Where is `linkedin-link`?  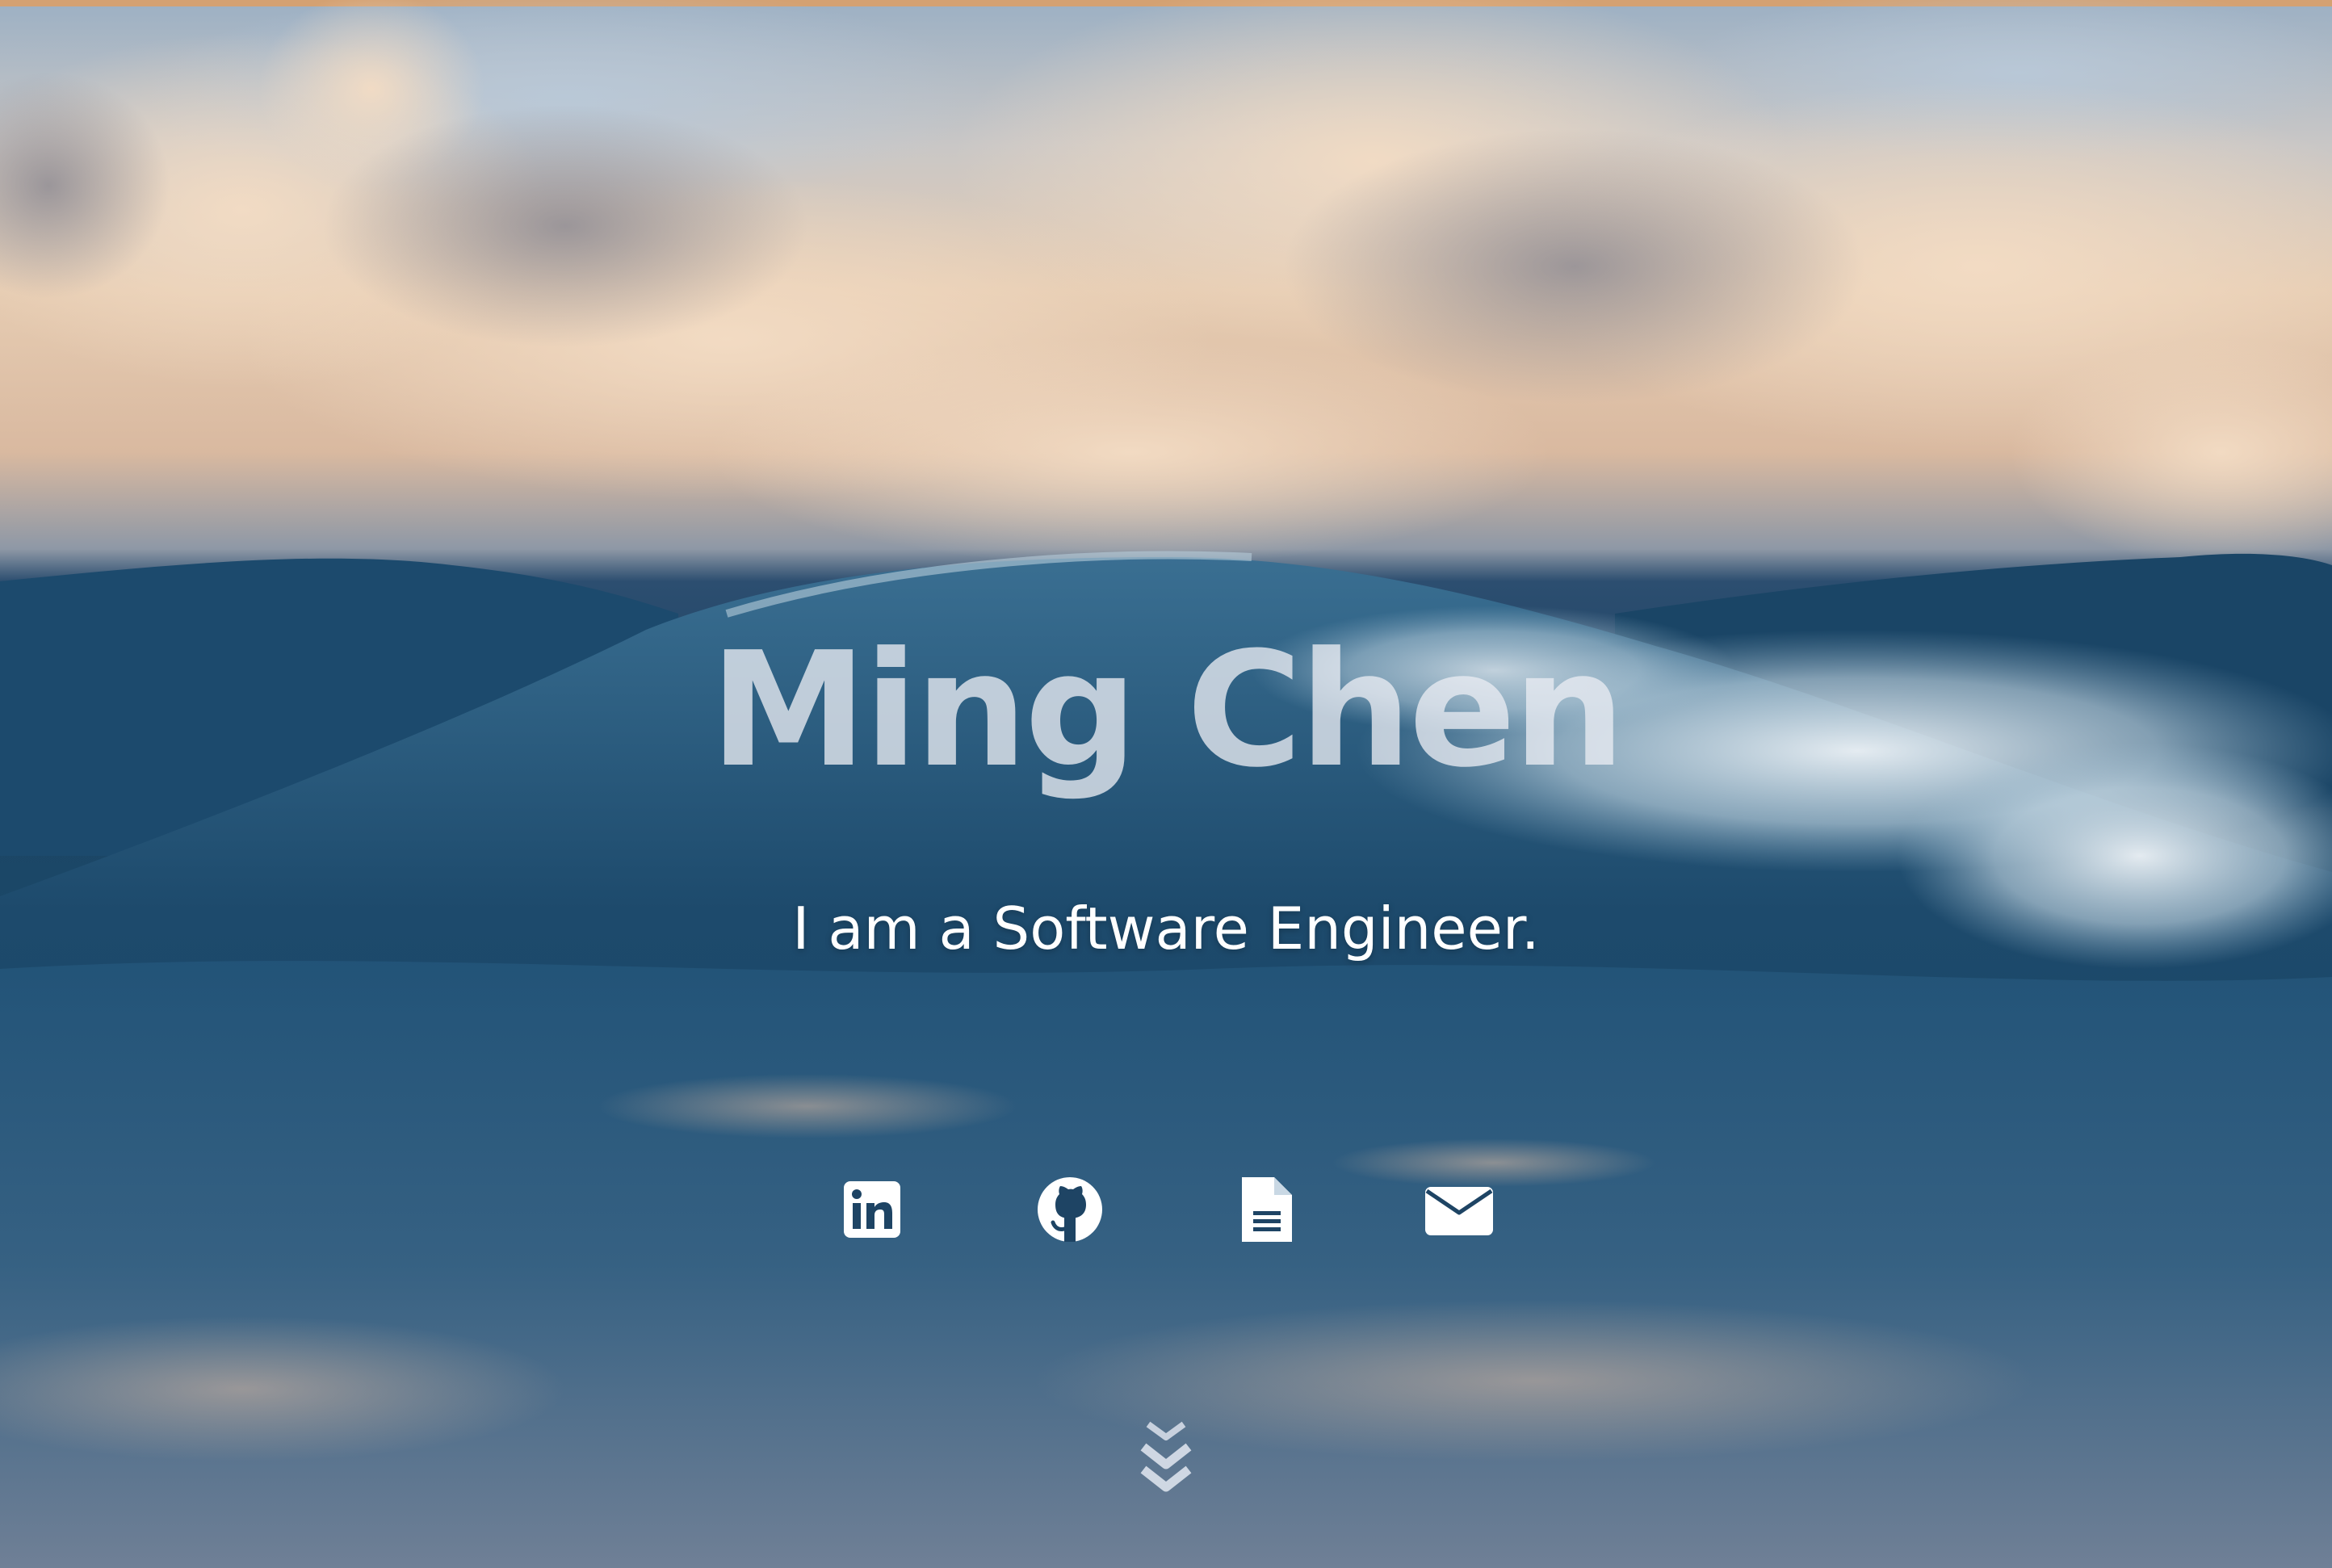 linkedin-link is located at coordinates (872, 1209).